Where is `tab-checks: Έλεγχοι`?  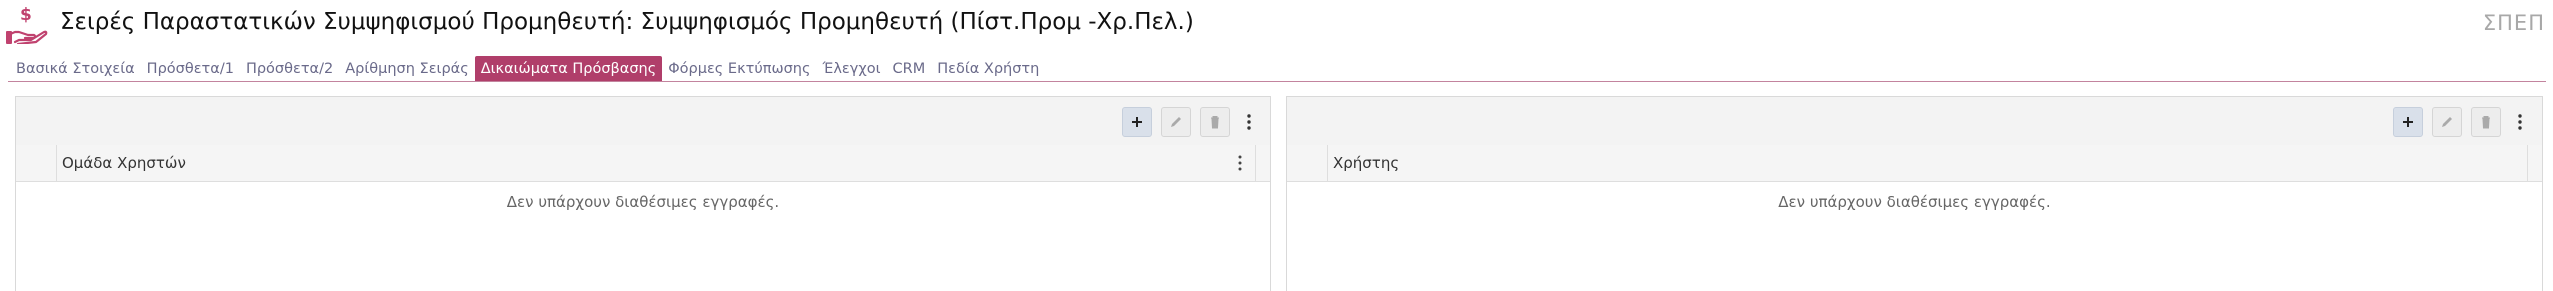 tab-checks: Έλεγχοι is located at coordinates (852, 69).